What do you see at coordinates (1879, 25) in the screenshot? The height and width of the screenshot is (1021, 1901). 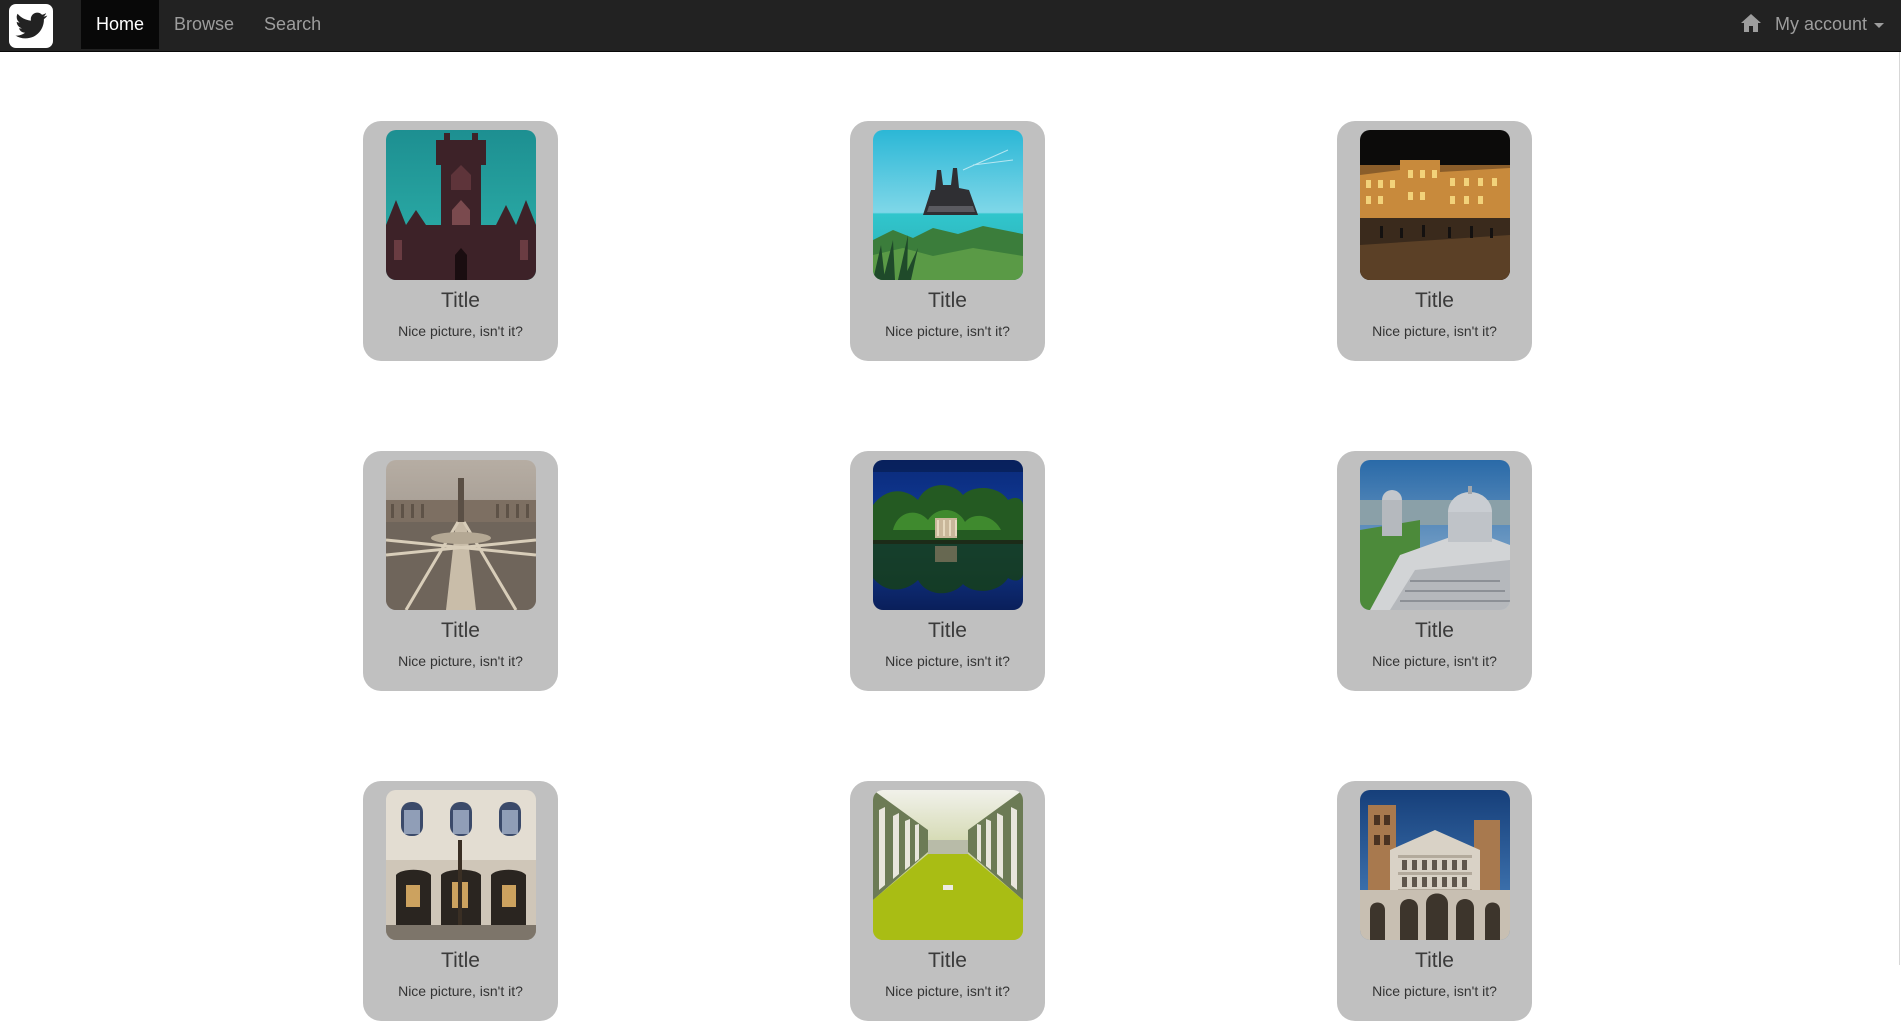 I see `caret-down-icon` at bounding box center [1879, 25].